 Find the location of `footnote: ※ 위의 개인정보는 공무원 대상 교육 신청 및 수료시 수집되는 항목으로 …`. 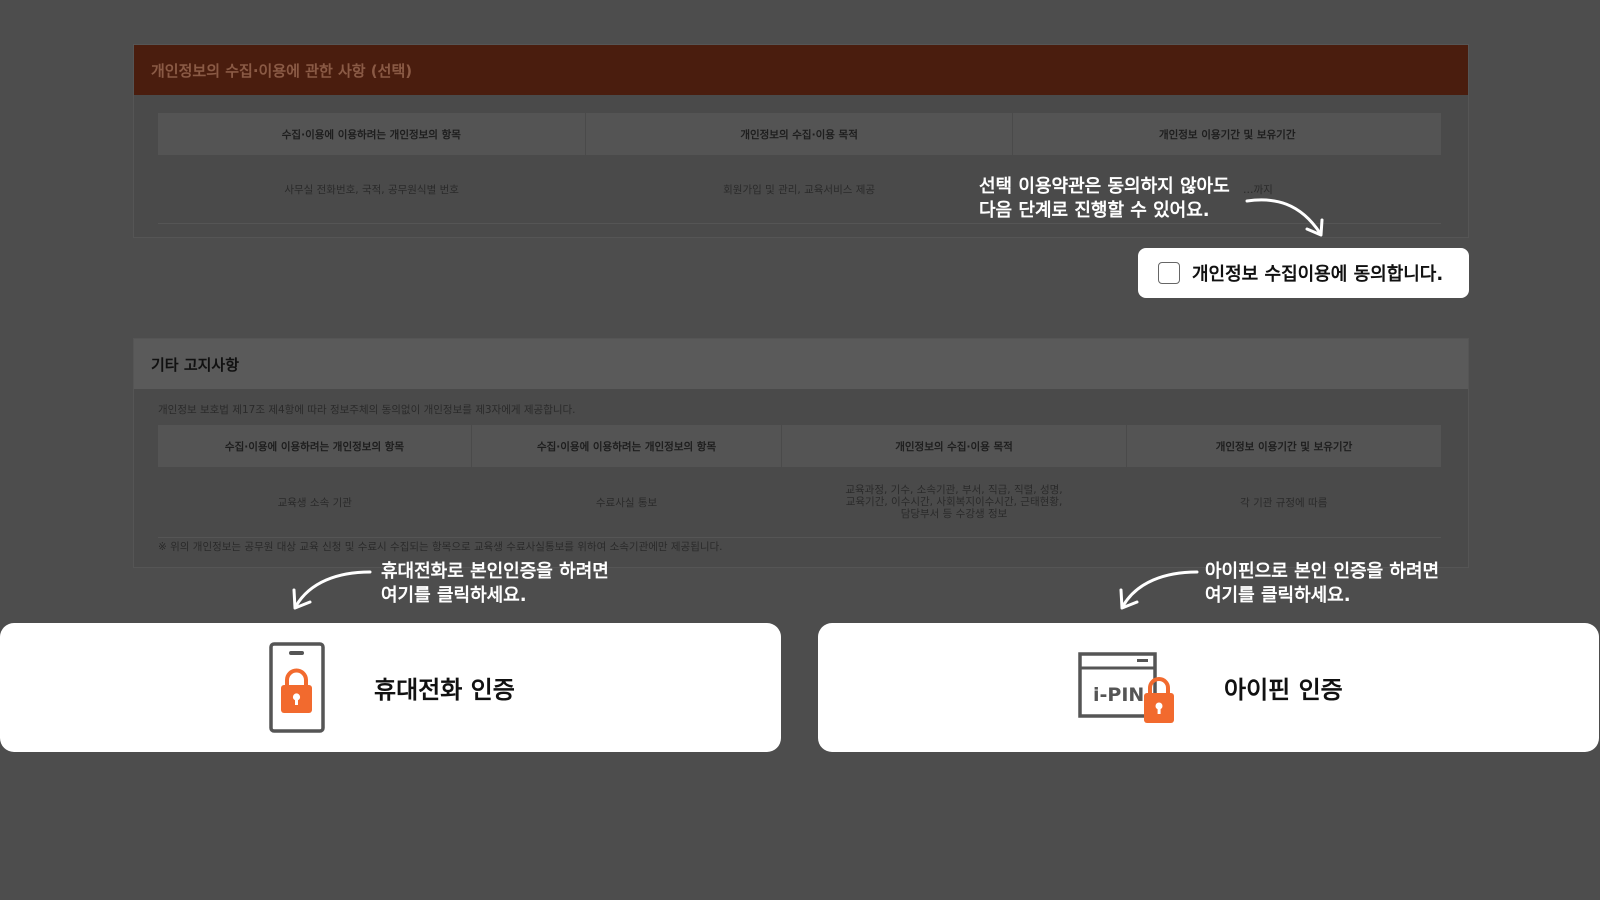

footnote: ※ 위의 개인정보는 공무원 대상 교육 신청 및 수료시 수집되는 항목으로 … is located at coordinates (440, 547).